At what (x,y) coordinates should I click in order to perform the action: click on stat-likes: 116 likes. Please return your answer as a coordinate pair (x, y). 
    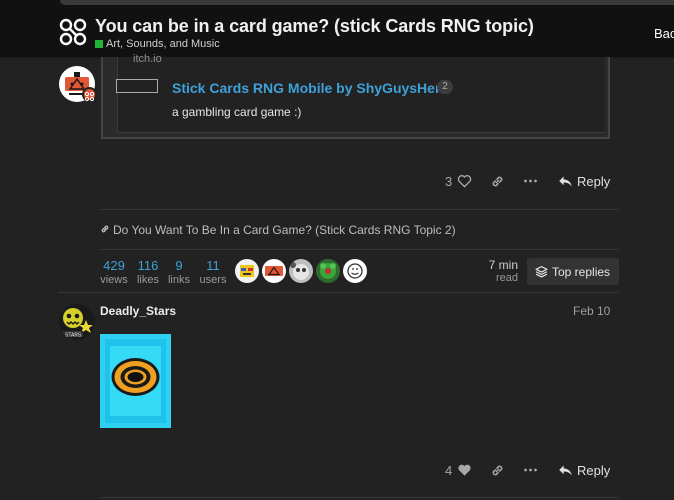
    Looking at the image, I should click on (148, 272).